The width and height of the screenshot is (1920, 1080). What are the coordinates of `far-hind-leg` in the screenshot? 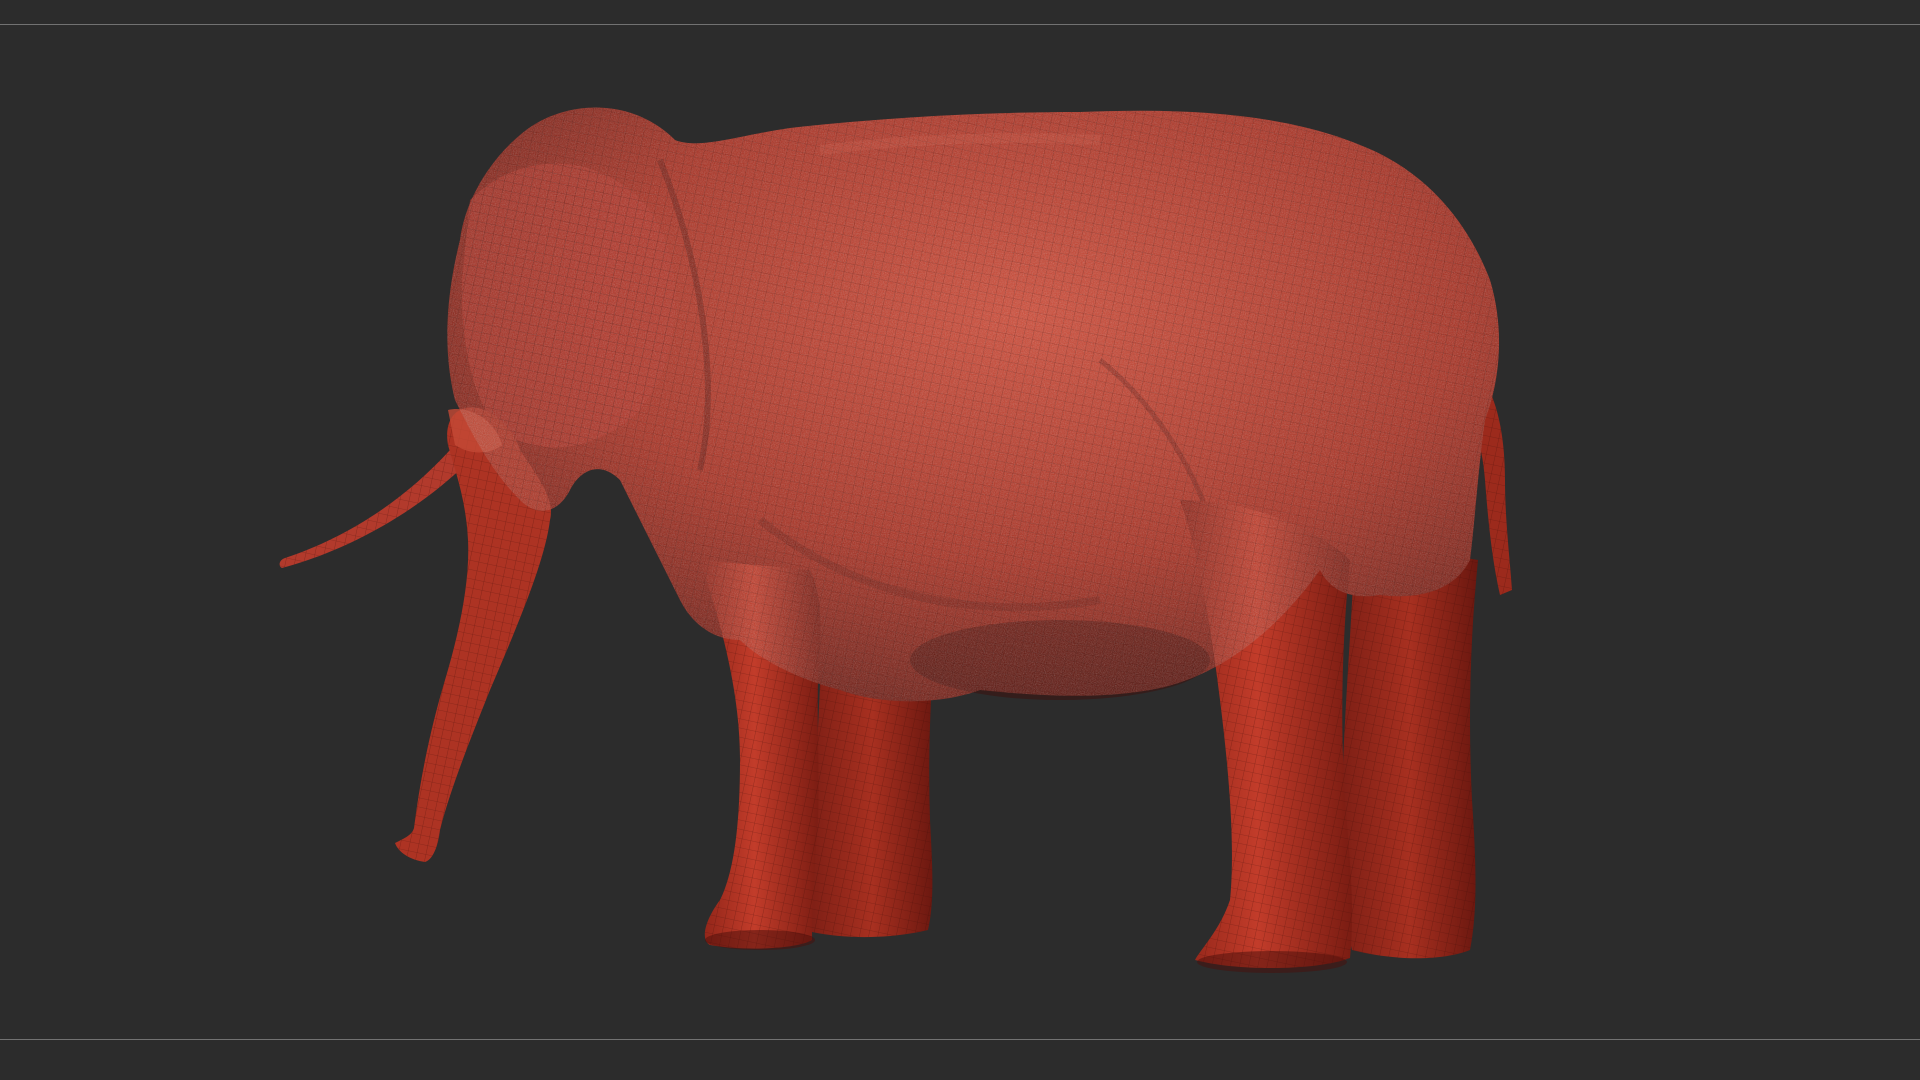 It's located at (1409, 749).